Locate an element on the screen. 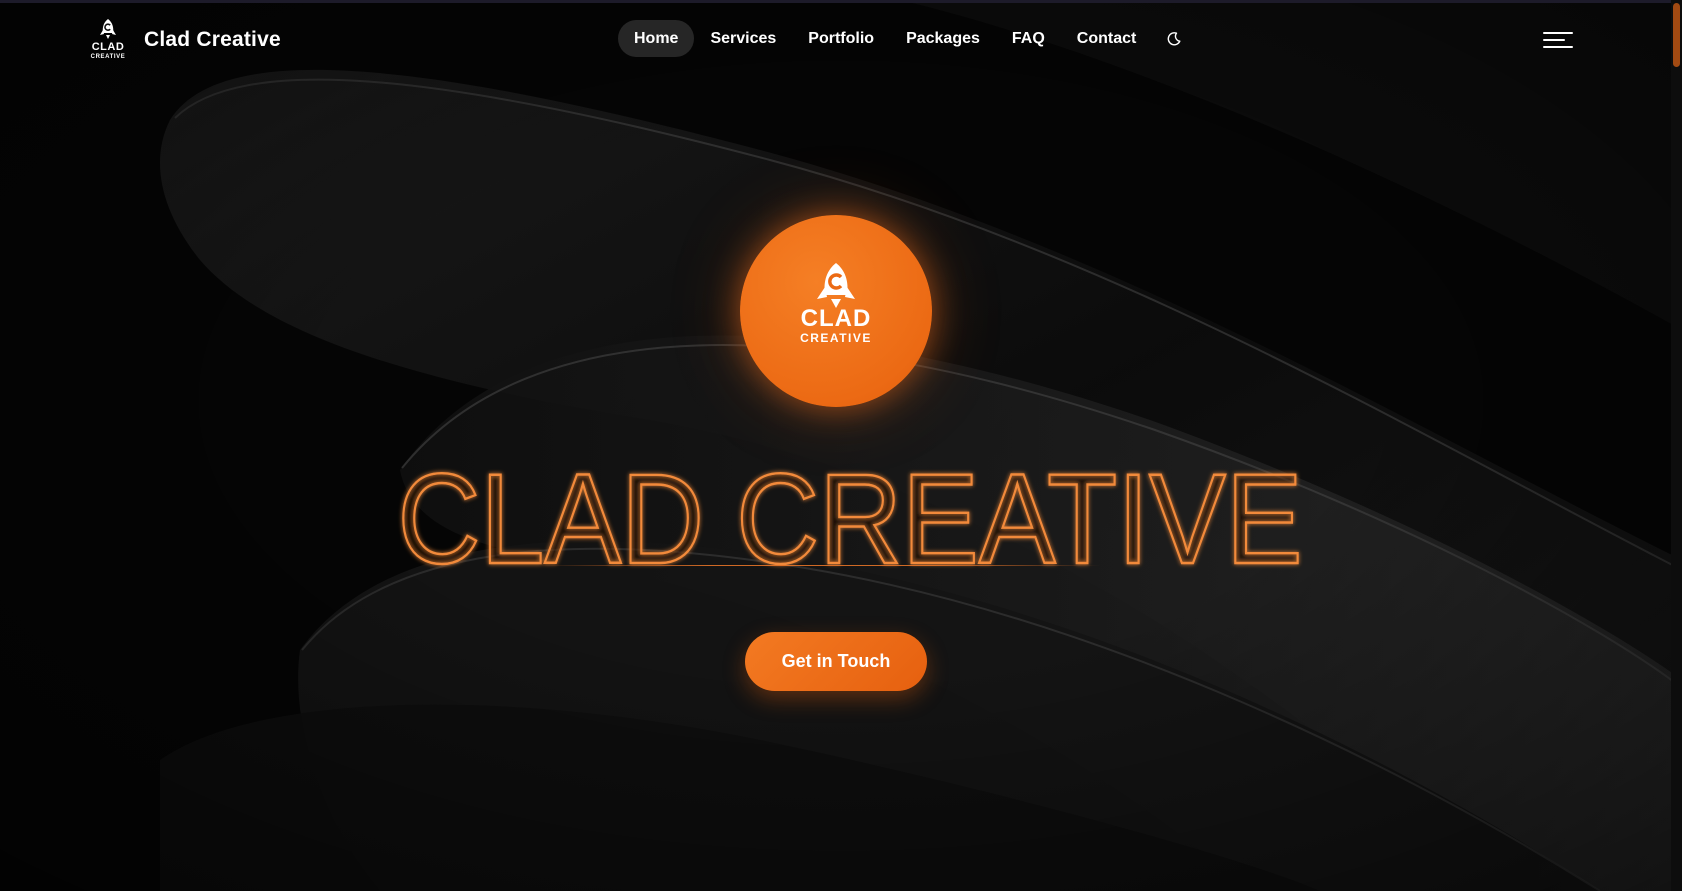  hamburger-menu-icon is located at coordinates (1558, 40).